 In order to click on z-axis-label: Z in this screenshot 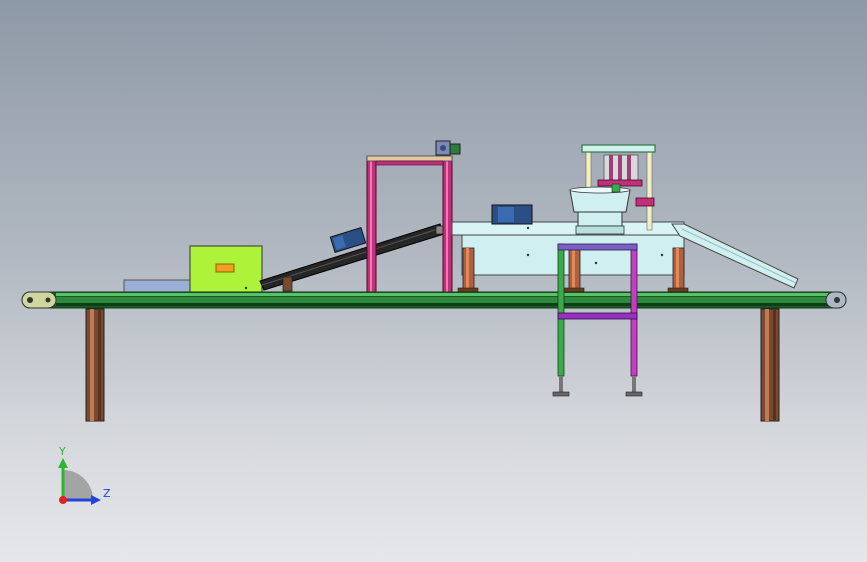, I will do `click(107, 493)`.